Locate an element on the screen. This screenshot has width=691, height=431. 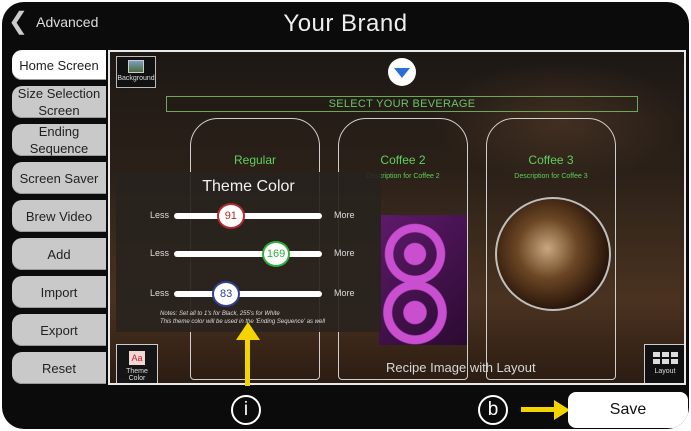
sidebar-item: Import is located at coordinates (59, 292).